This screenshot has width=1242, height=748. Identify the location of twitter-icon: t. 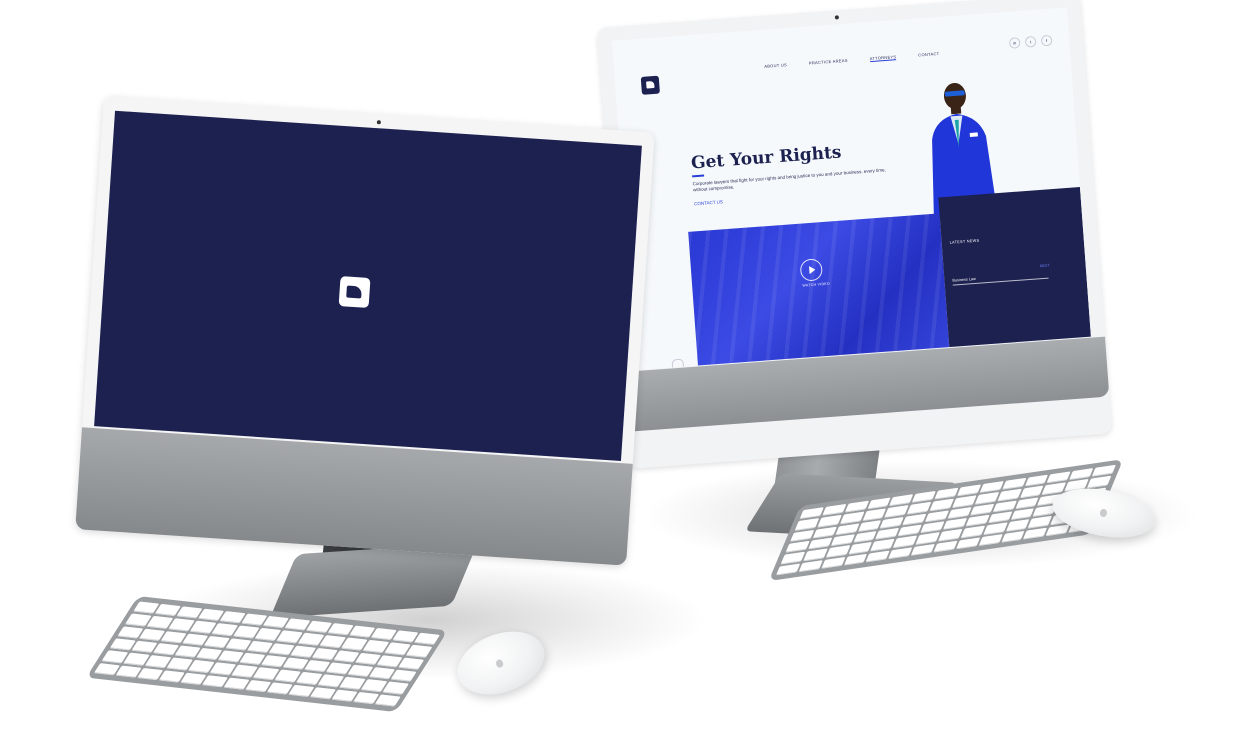
(1030, 41).